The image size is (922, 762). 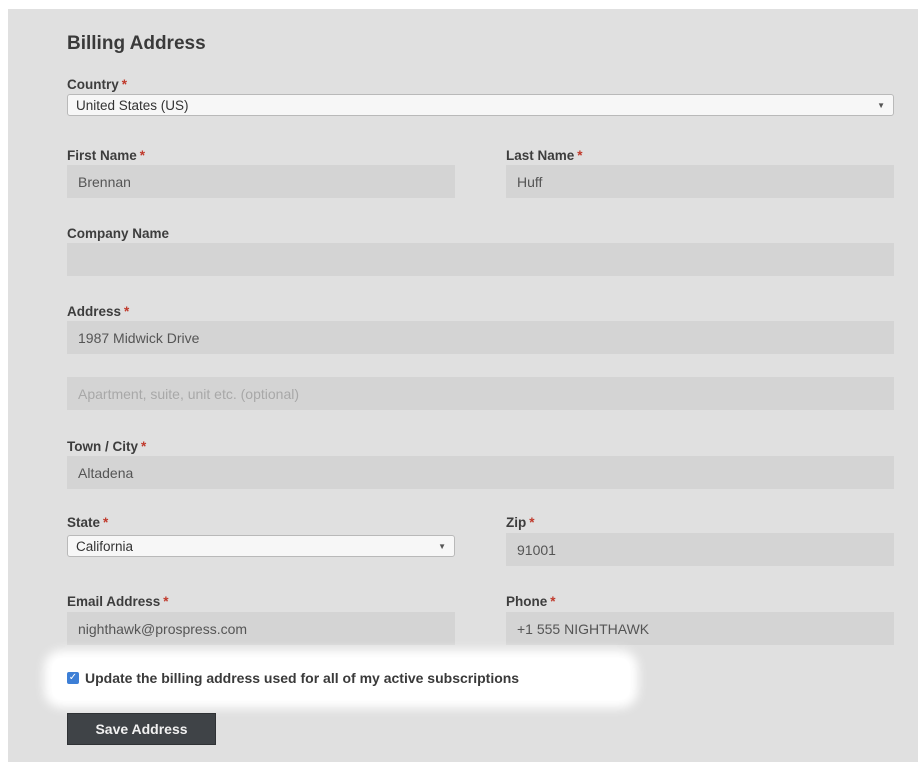 What do you see at coordinates (527, 601) in the screenshot?
I see `phone-label-text: Phone` at bounding box center [527, 601].